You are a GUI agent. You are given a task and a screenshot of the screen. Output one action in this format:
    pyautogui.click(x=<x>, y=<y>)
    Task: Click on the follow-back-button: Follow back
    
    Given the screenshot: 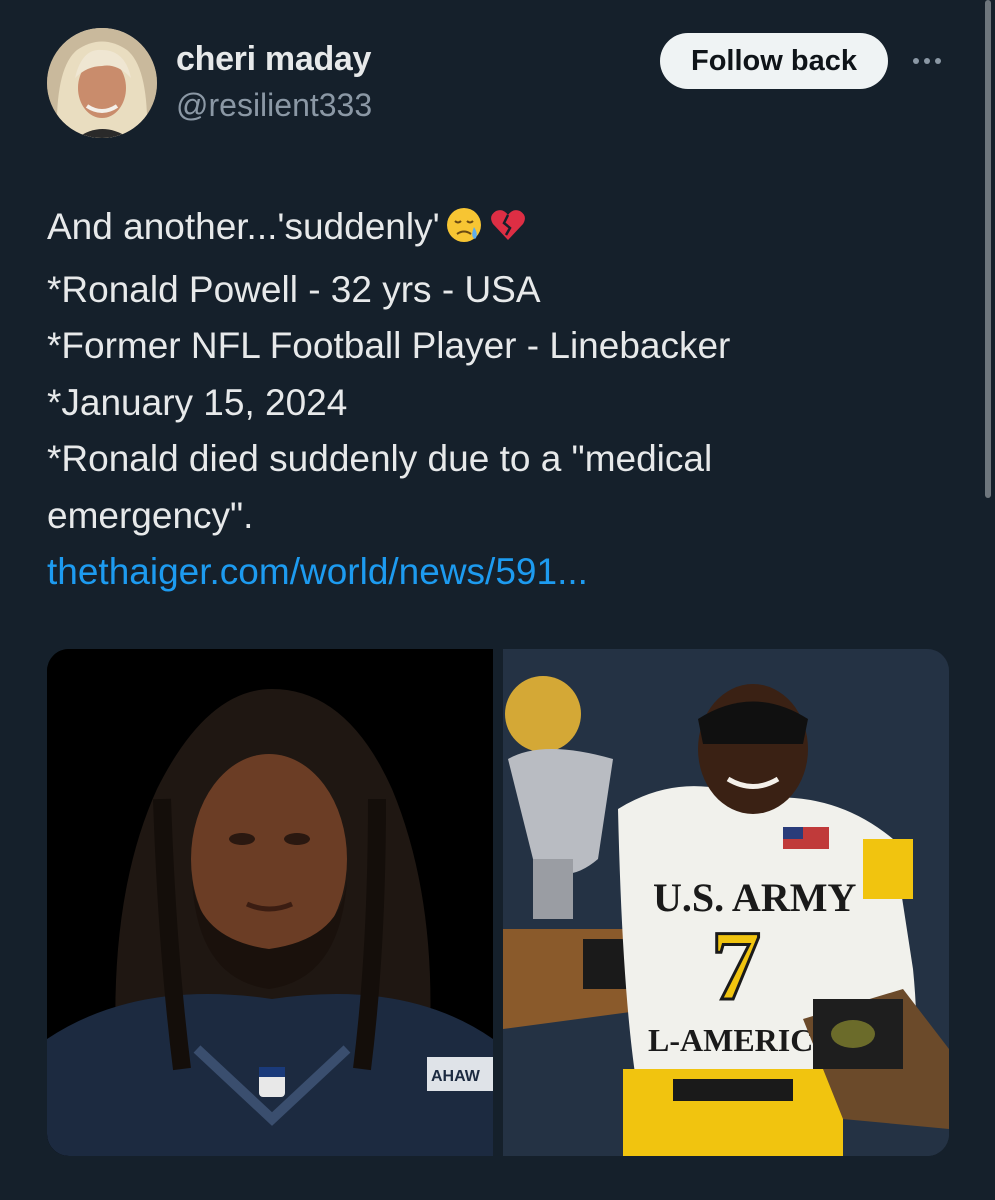 What is the action you would take?
    pyautogui.click(x=774, y=61)
    